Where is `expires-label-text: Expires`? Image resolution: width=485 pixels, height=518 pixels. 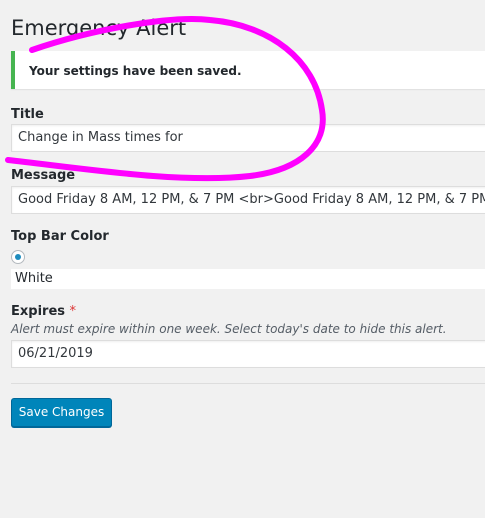
expires-label-text: Expires is located at coordinates (38, 311).